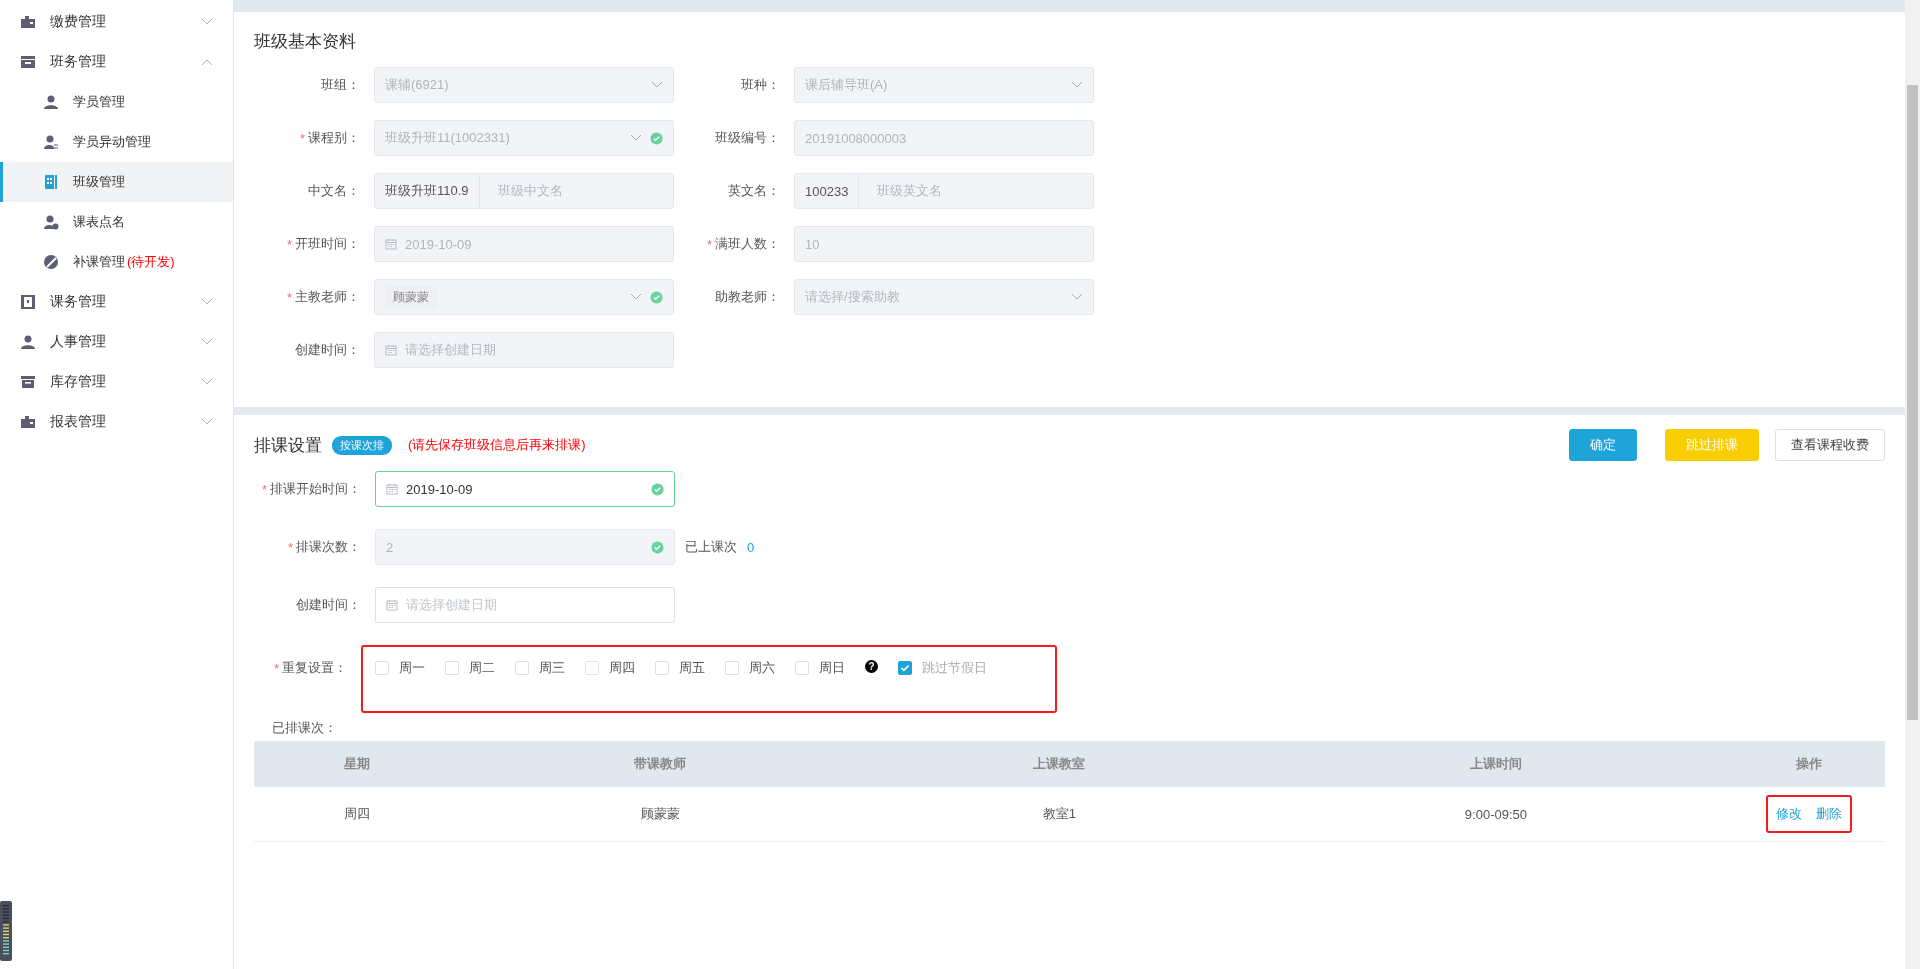 The height and width of the screenshot is (969, 1920). Describe the element at coordinates (871, 666) in the screenshot. I see `help-icon: ?` at that location.